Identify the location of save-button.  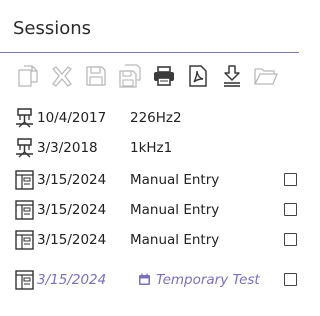
(96, 76).